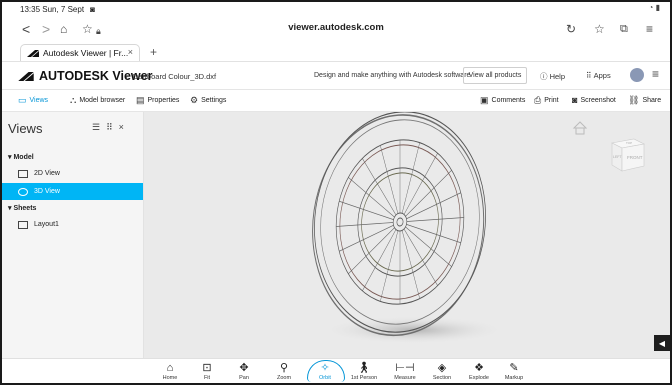 This screenshot has width=672, height=385. What do you see at coordinates (364, 368) in the screenshot?
I see `walk-icon: 🚶︎` at bounding box center [364, 368].